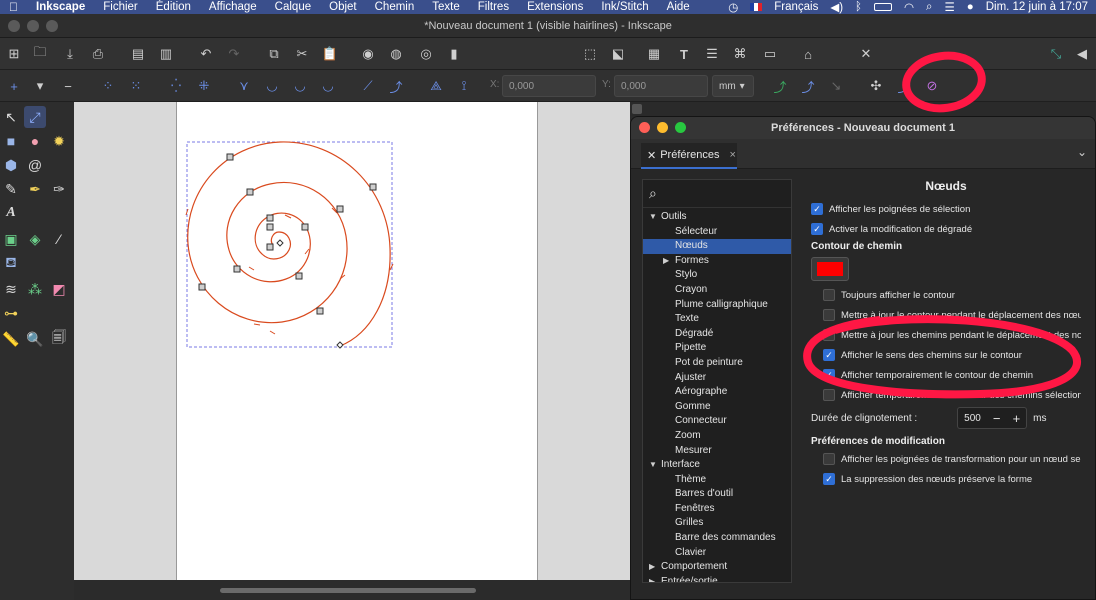 The height and width of the screenshot is (600, 1096). I want to click on paint-bucket-tool-icon: ⛾, so click(11, 263).